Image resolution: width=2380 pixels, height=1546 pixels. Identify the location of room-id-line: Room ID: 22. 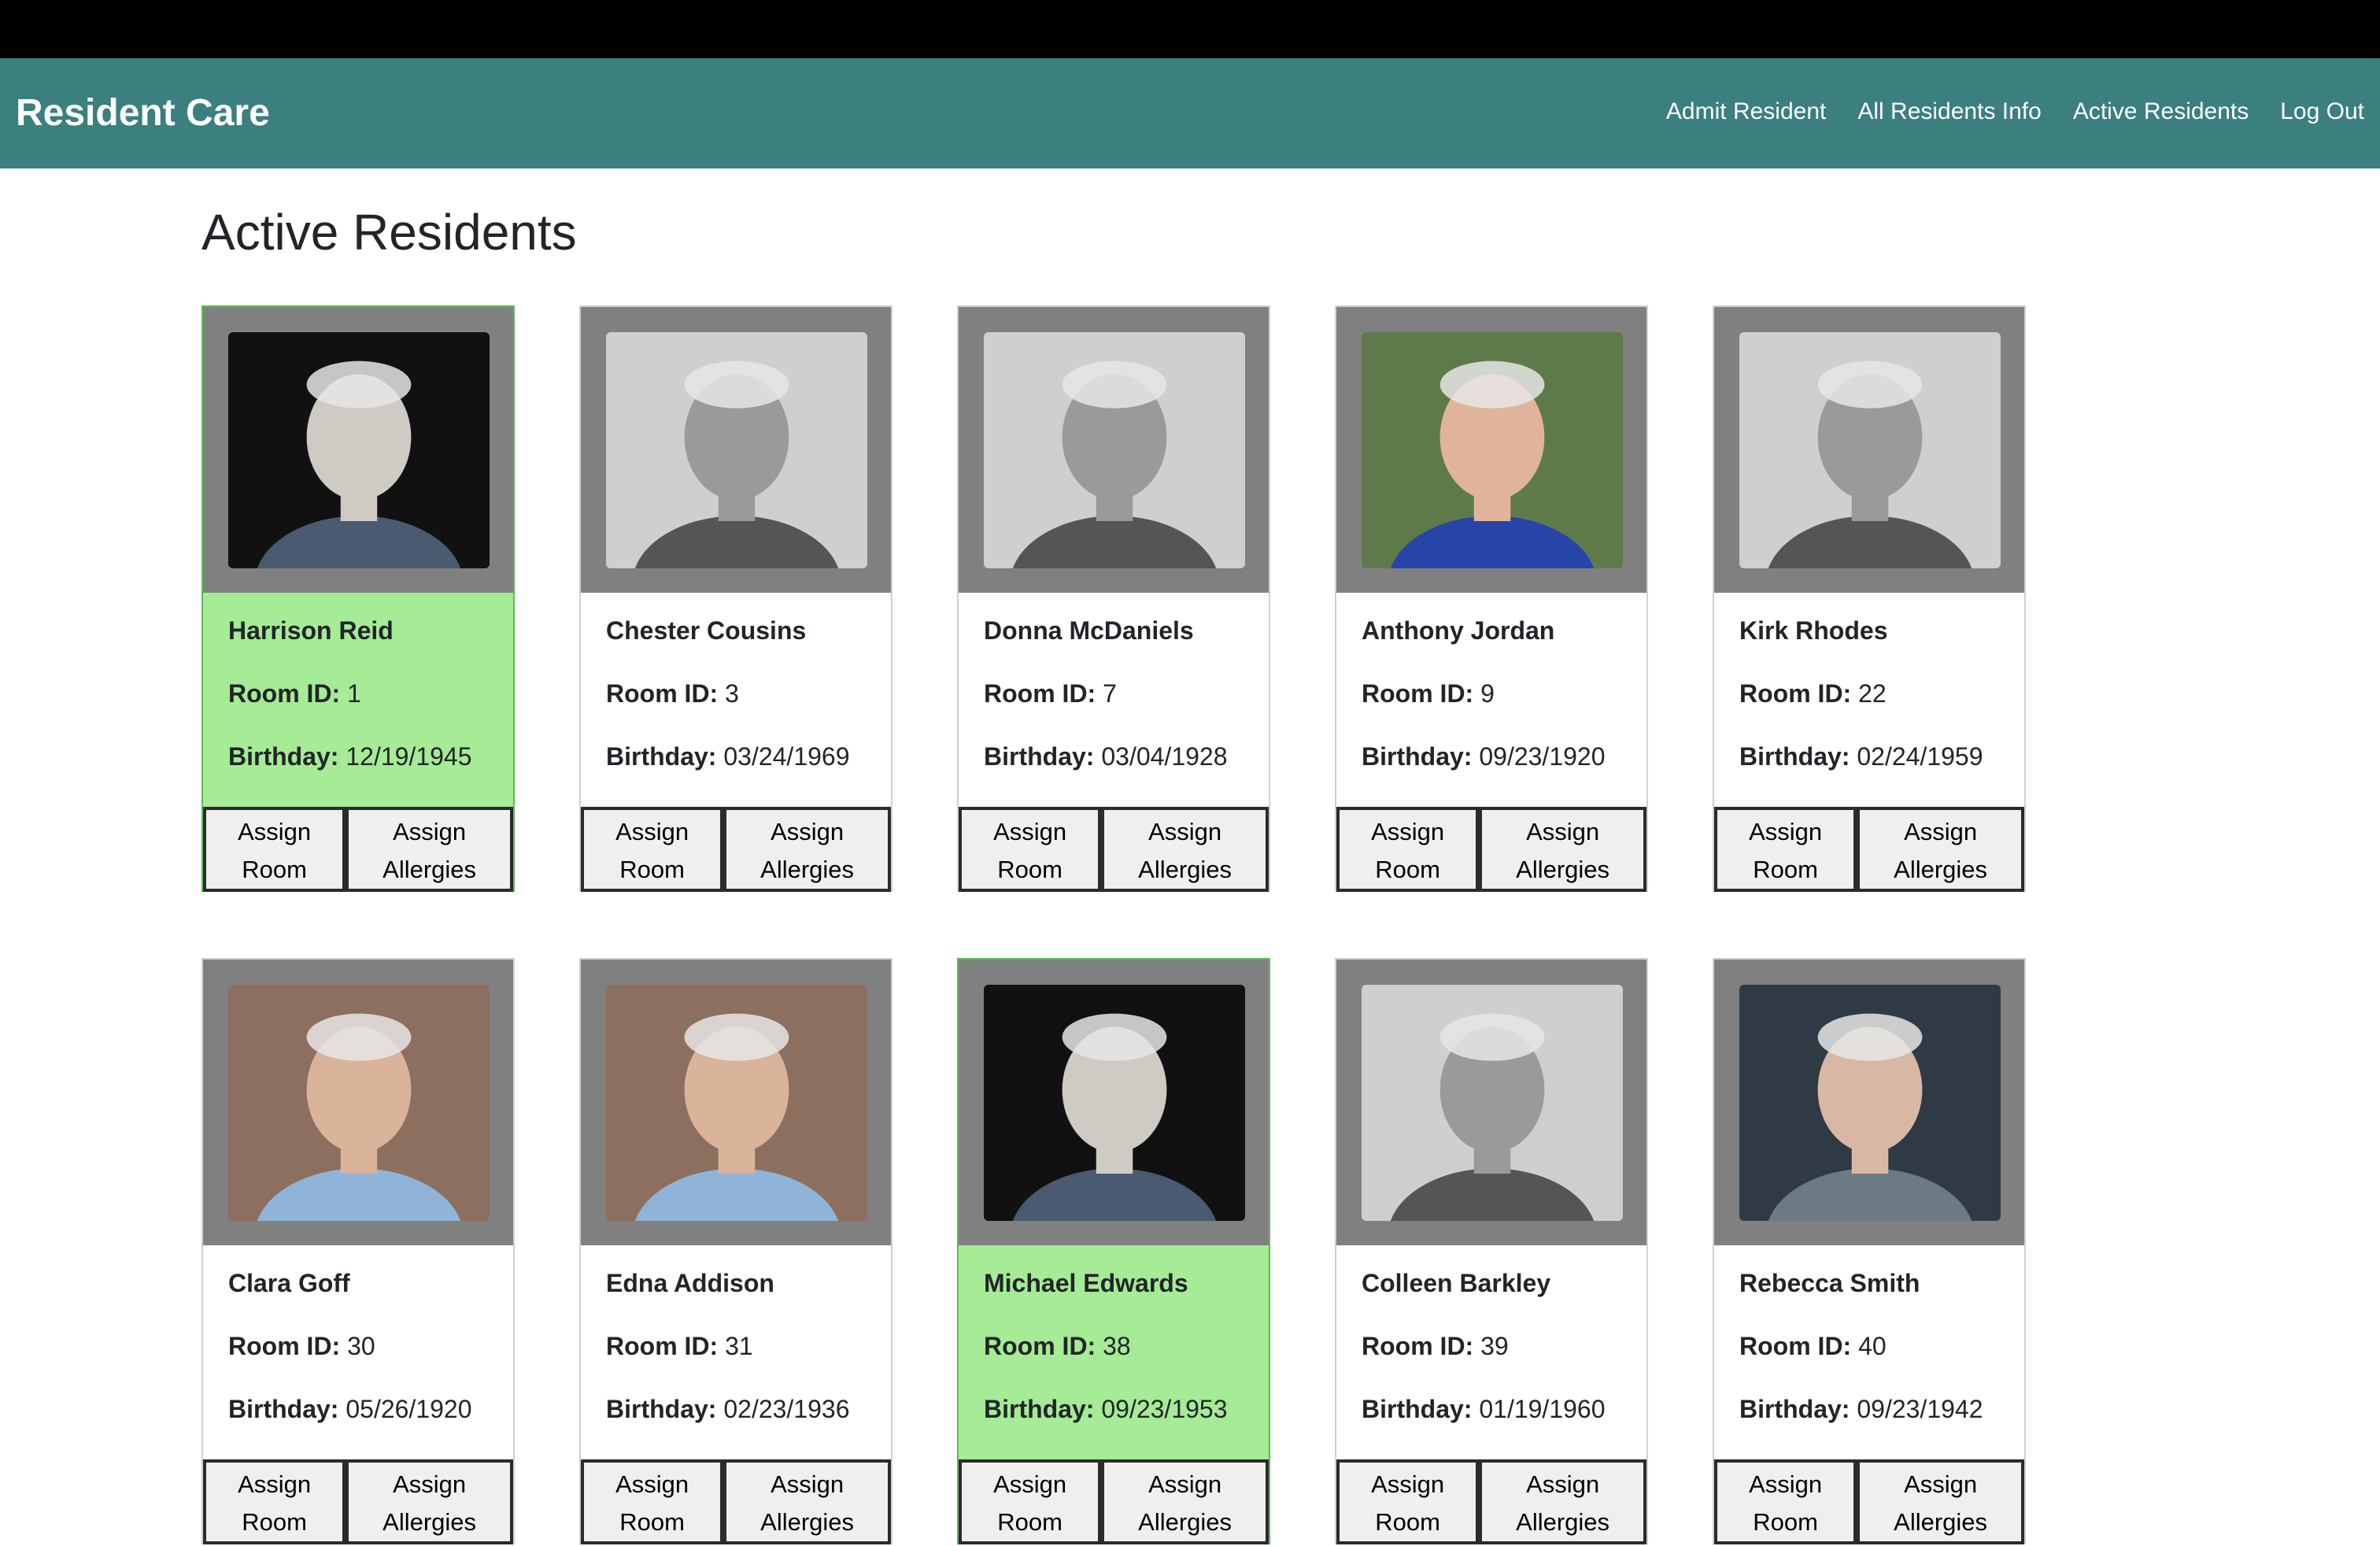
(1869, 693).